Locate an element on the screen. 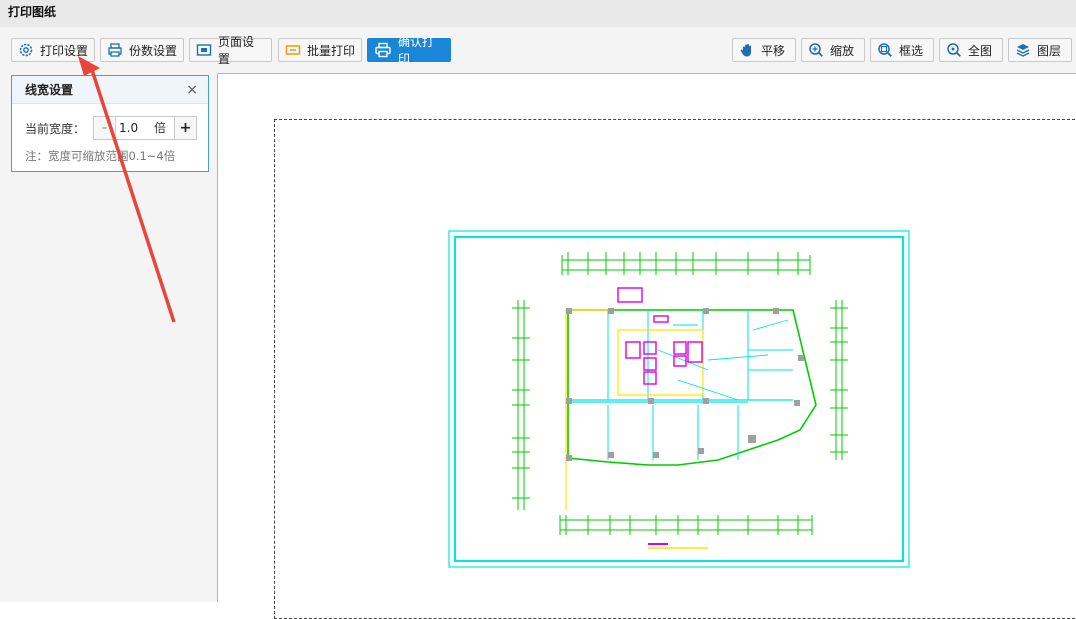 This screenshot has width=1076, height=619. confirm-print-label: 确认打印 is located at coordinates (416, 50).